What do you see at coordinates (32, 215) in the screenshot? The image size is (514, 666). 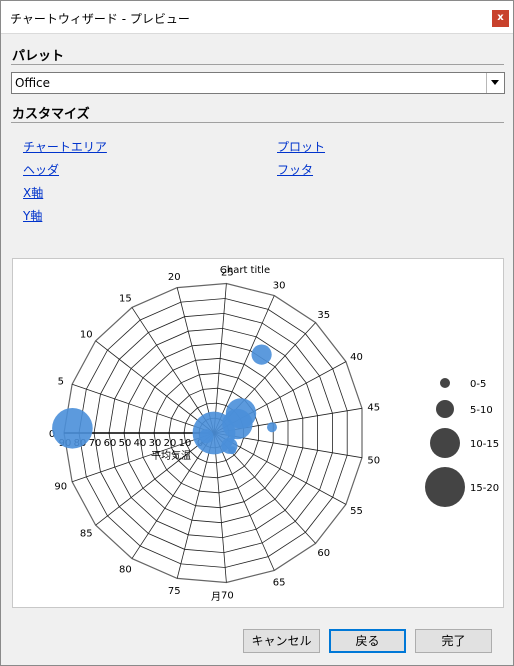 I see `link-y-axis: Y軸` at bounding box center [32, 215].